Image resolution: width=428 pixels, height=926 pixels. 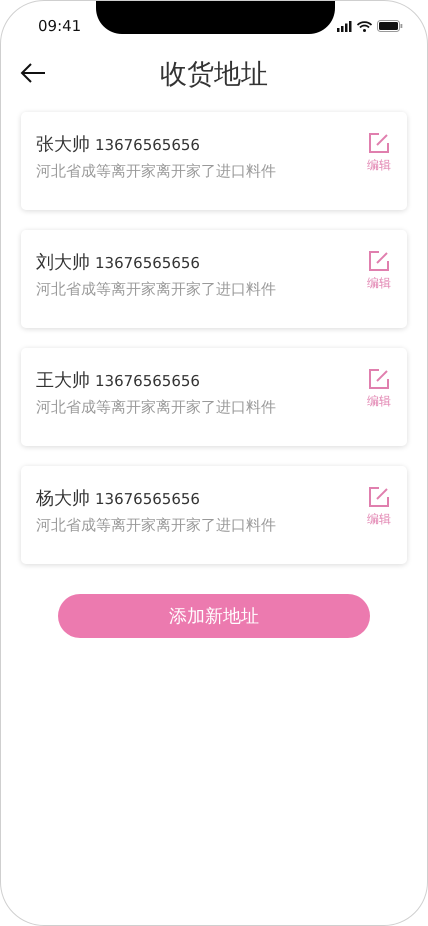 I want to click on back-arrow-icon, so click(x=33, y=73).